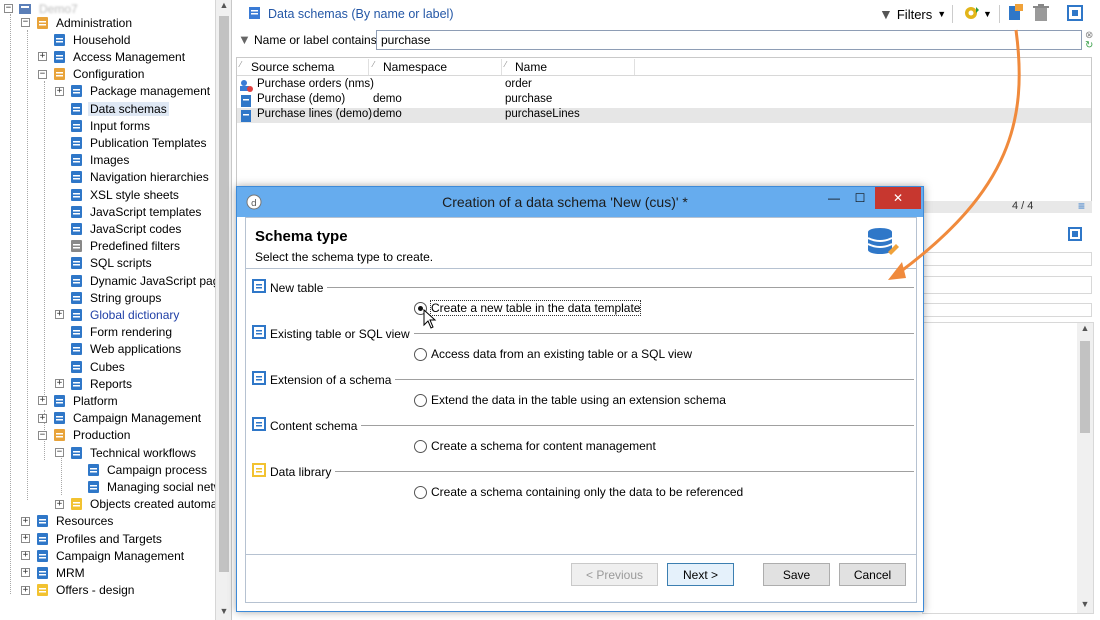  I want to click on table-row: Purchase lines (demo) demo purchaseLines, so click(664, 115).